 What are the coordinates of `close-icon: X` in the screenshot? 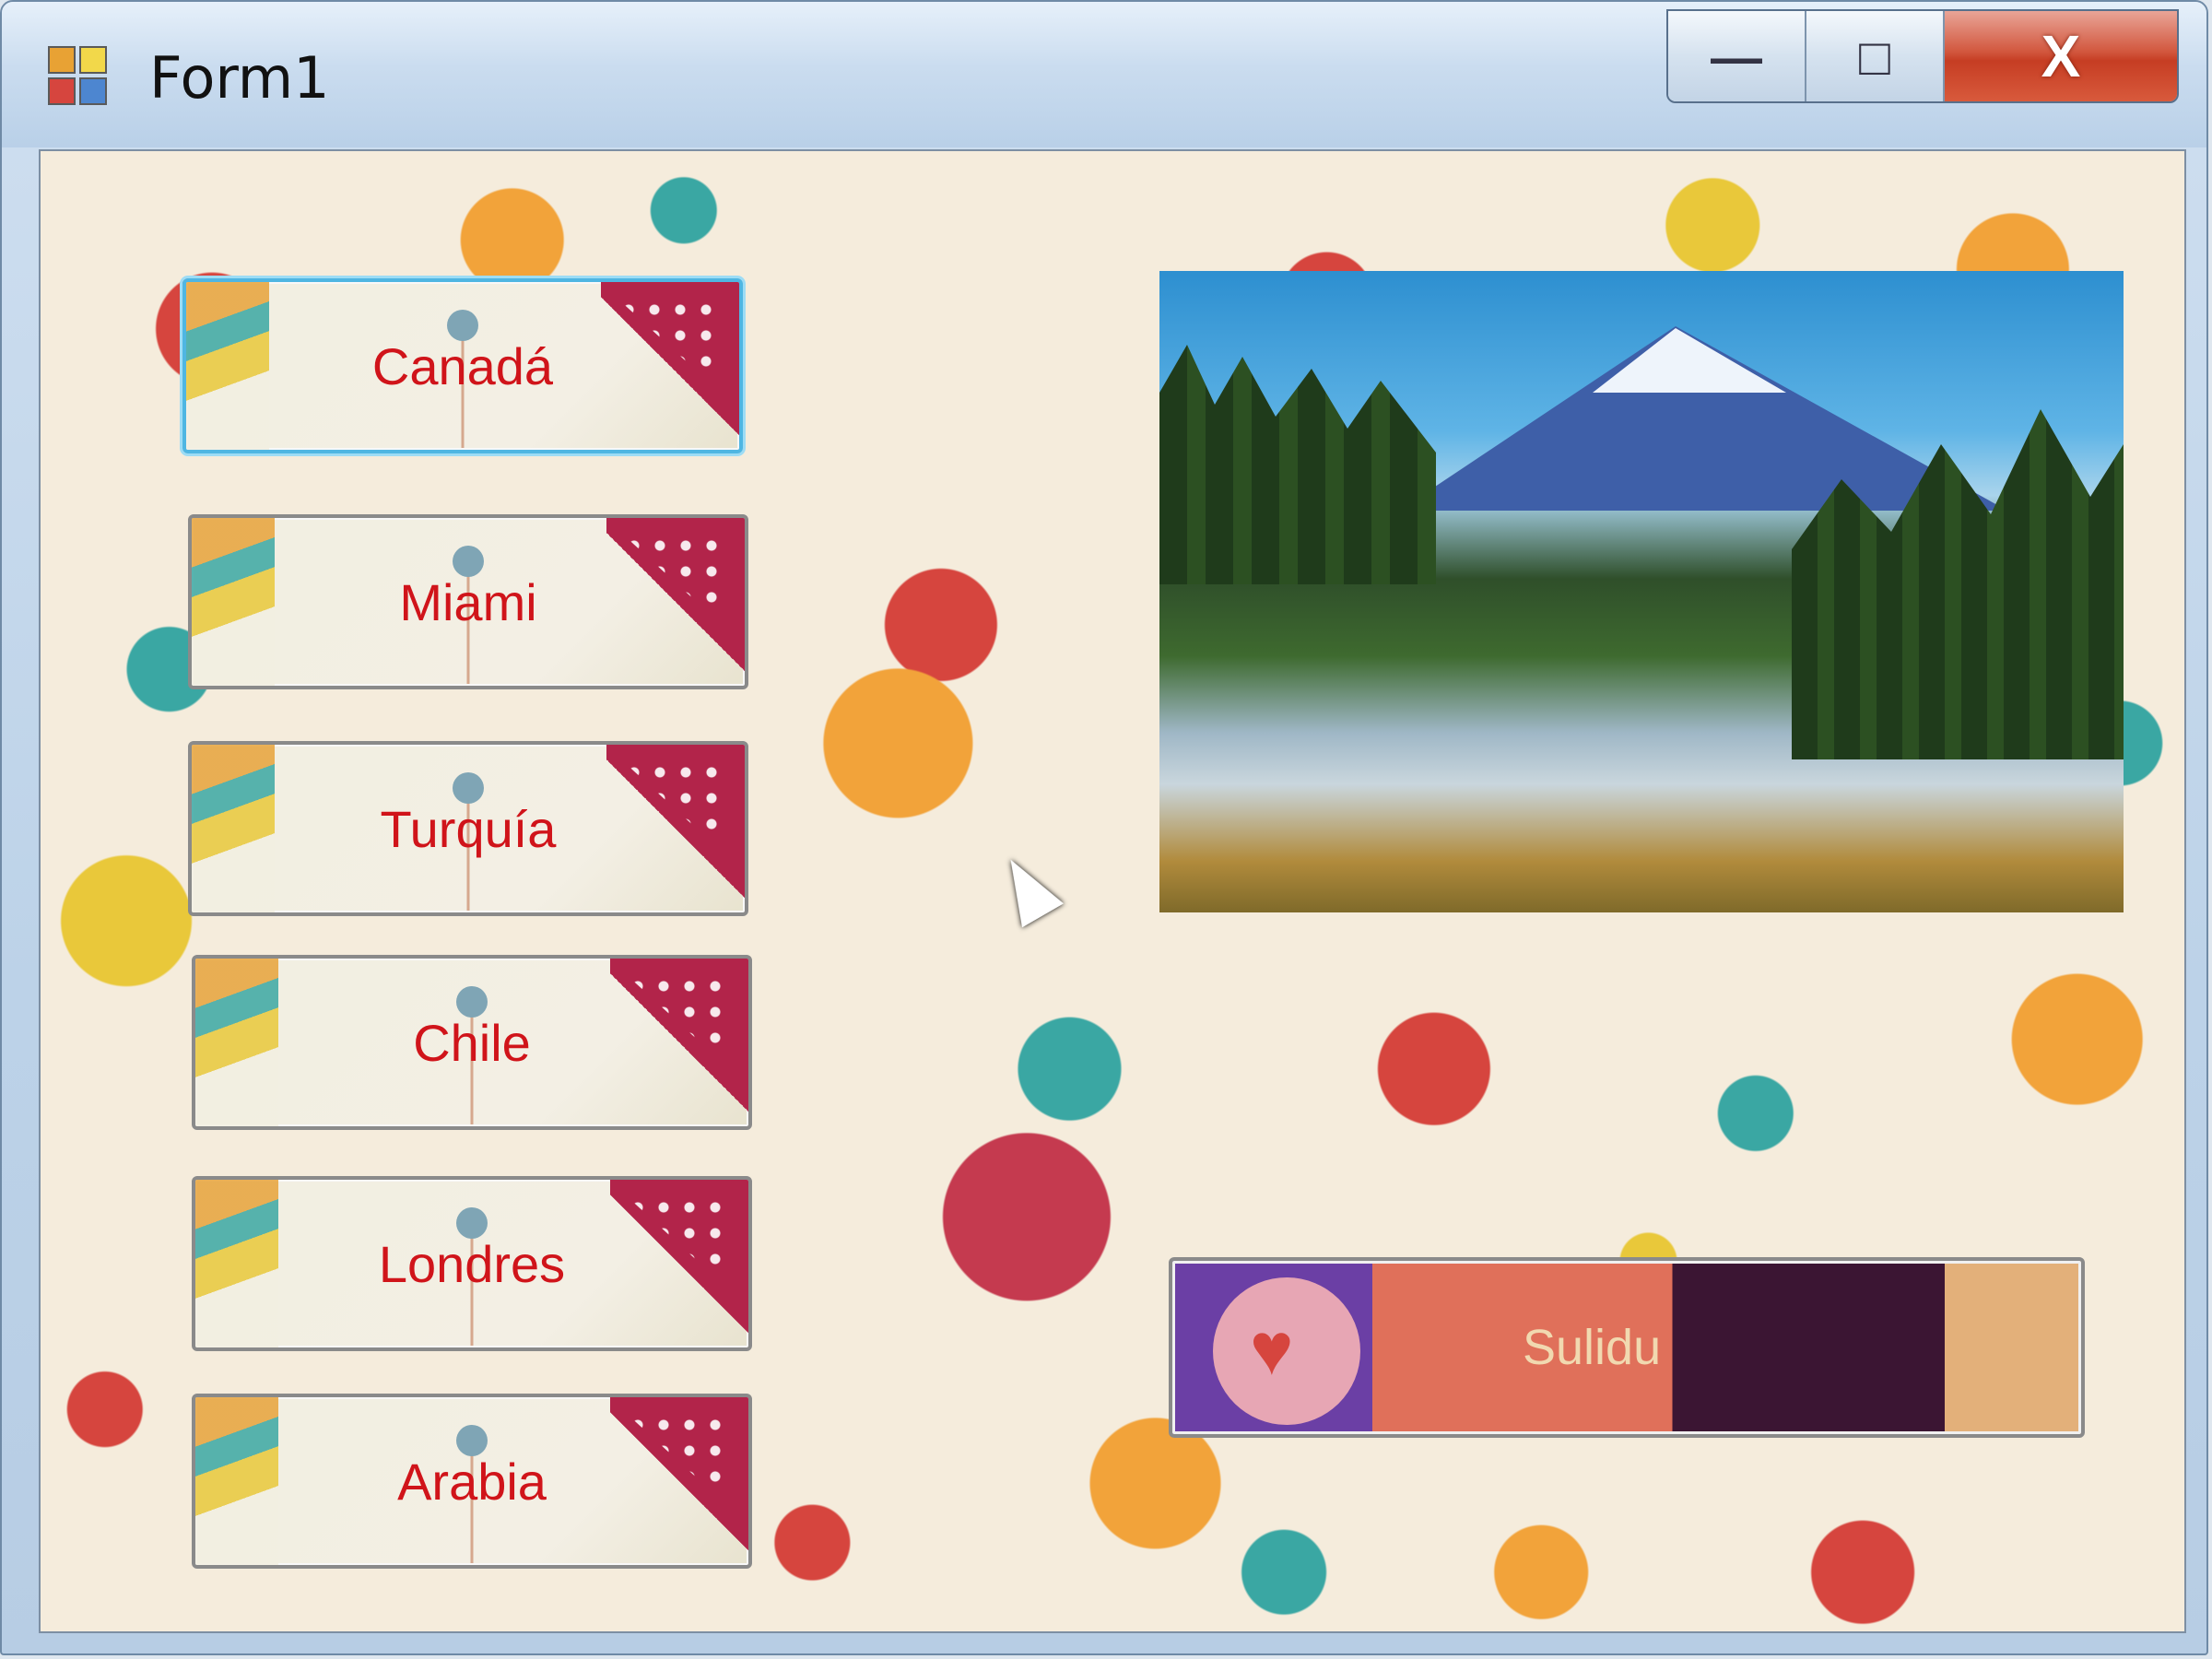 It's located at (2061, 56).